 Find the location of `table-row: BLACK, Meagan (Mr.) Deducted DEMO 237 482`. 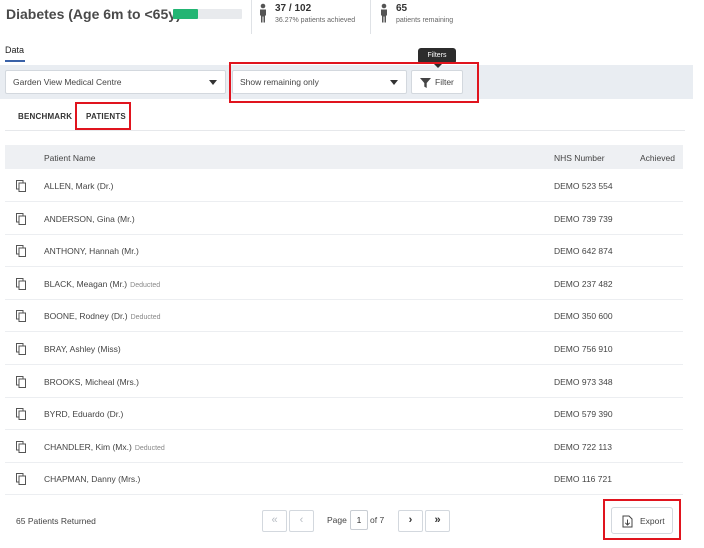

table-row: BLACK, Meagan (Mr.) Deducted DEMO 237 482 is located at coordinates (344, 284).